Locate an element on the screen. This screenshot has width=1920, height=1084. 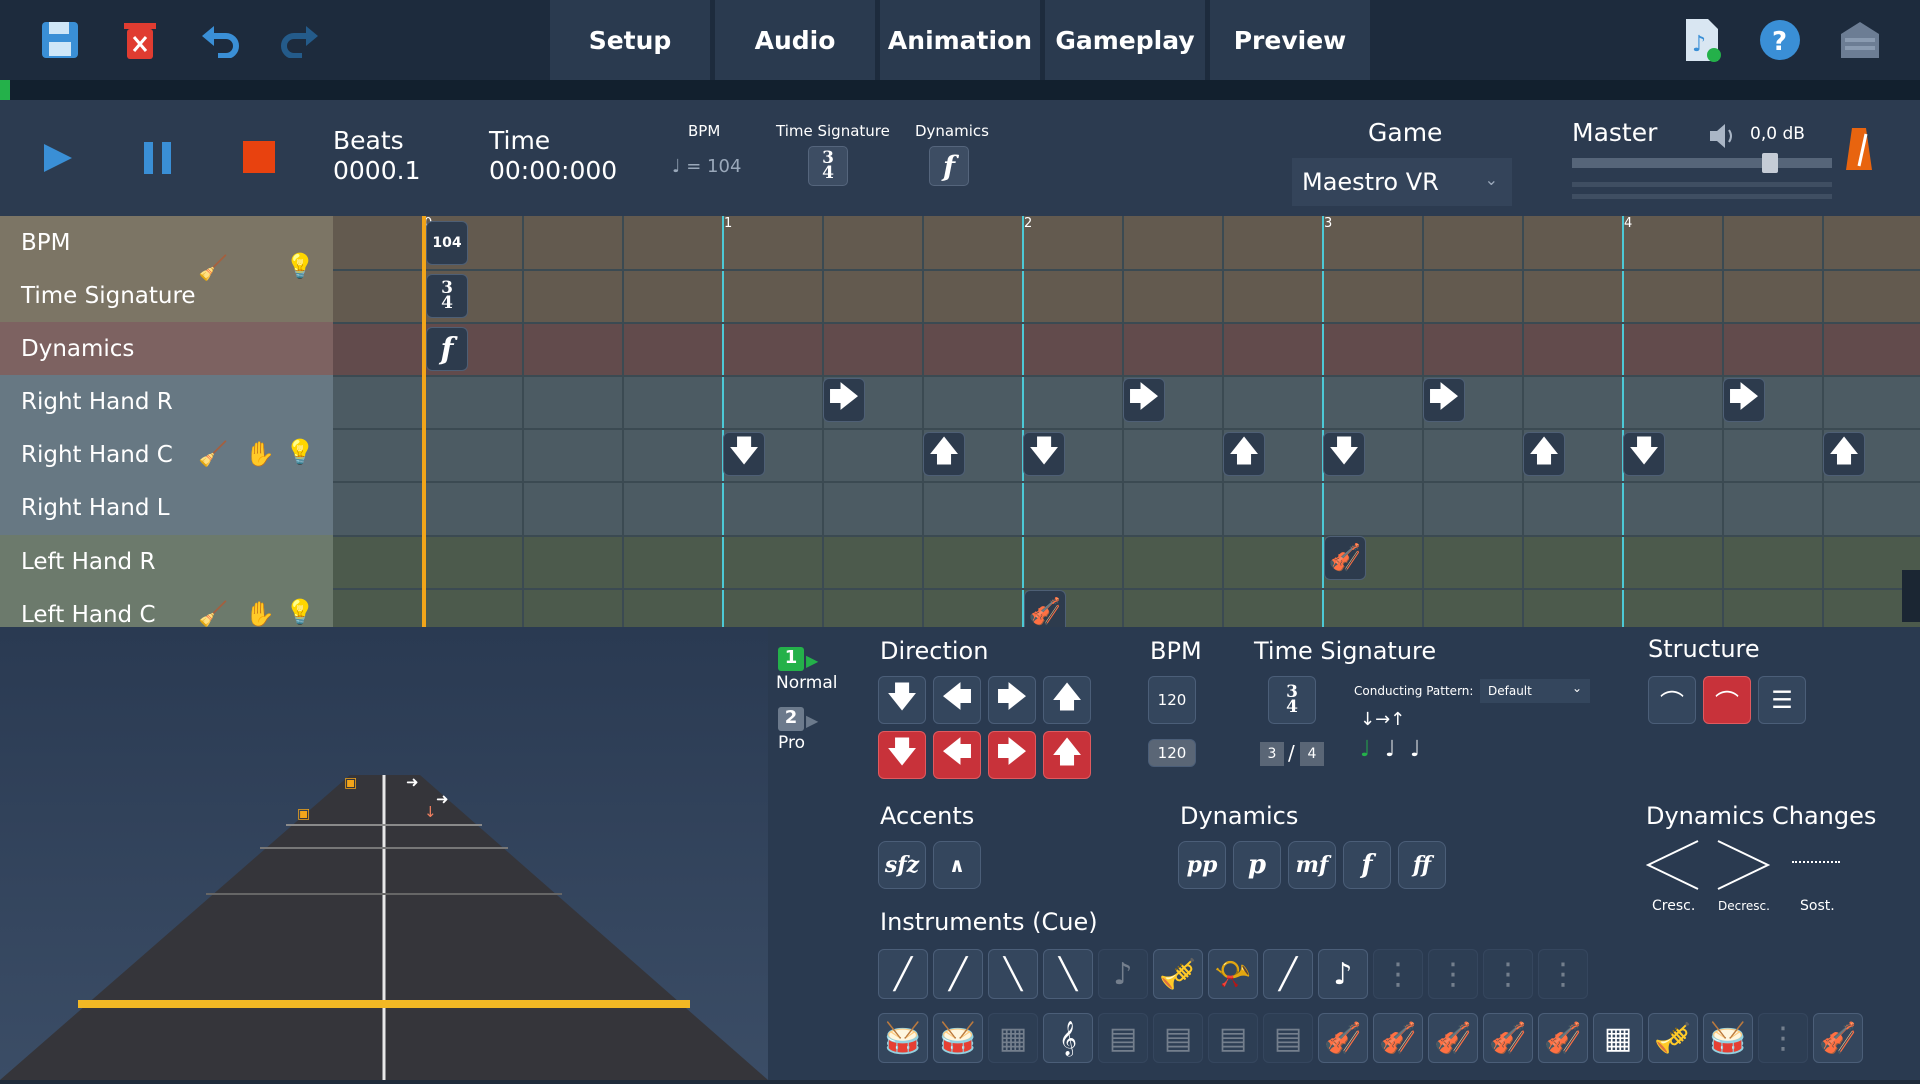
clarinet-section-button: ⋮ is located at coordinates (1453, 974).